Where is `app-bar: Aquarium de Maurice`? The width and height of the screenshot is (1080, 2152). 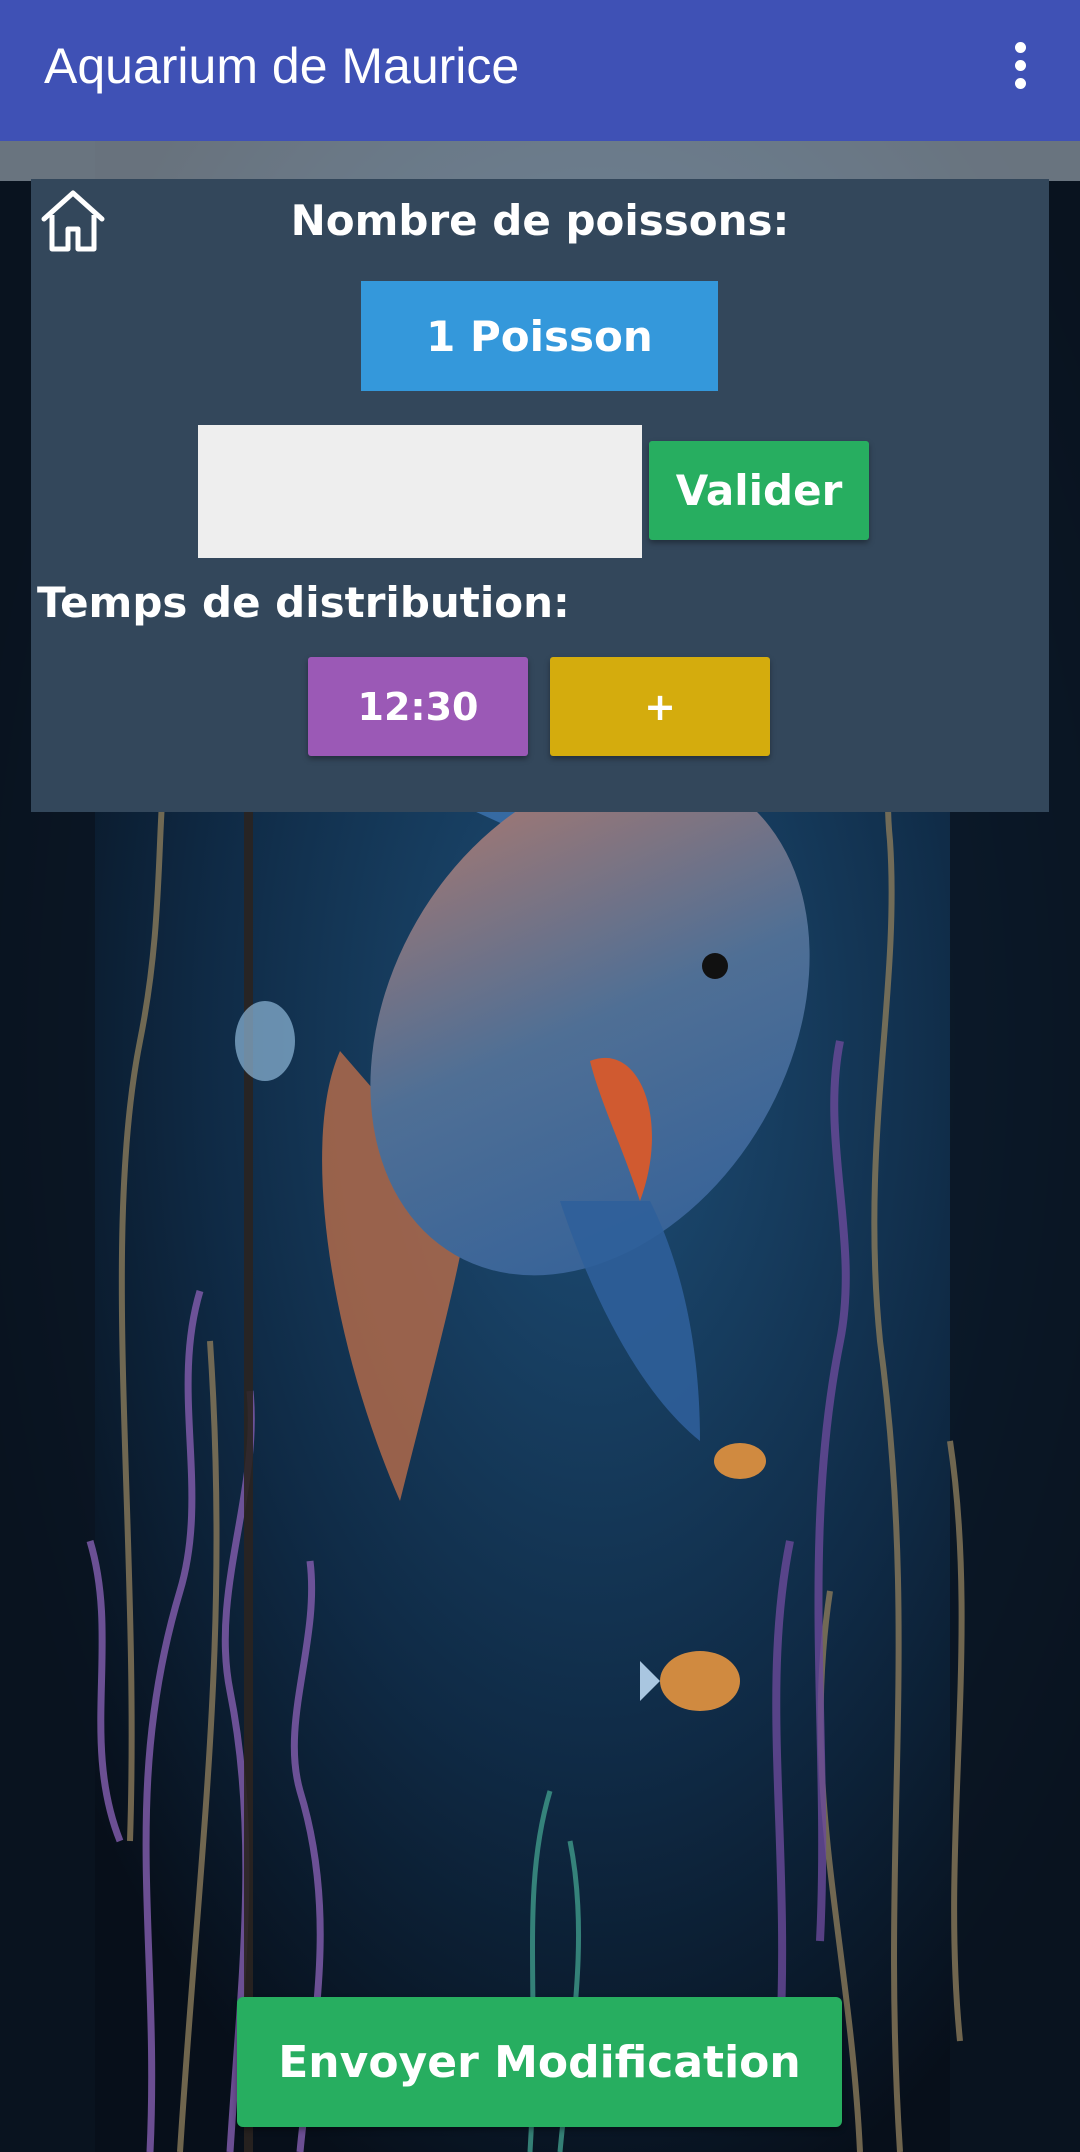 app-bar: Aquarium de Maurice is located at coordinates (540, 70).